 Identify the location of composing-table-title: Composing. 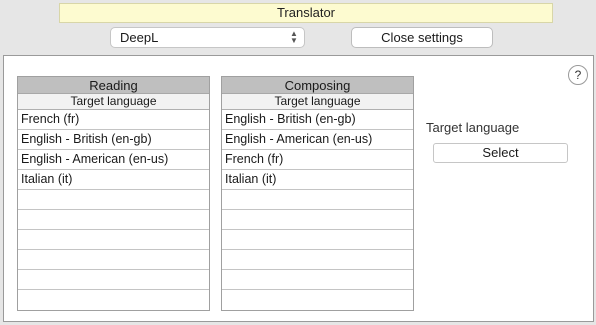
(317, 85).